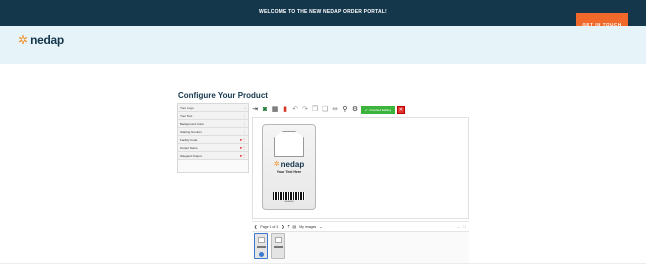  Describe the element at coordinates (294, 226) in the screenshot. I see `images-icon: ▤` at that location.